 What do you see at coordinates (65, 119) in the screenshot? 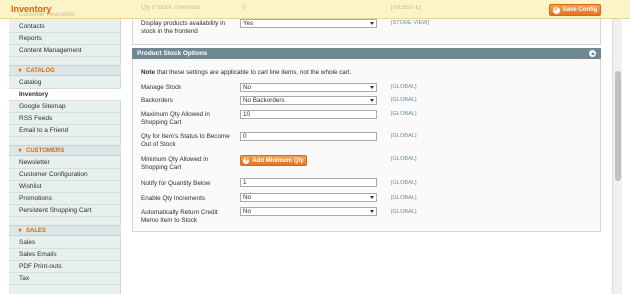
I see `sidebar-item-rss-feeds: RSS Feeds` at bounding box center [65, 119].